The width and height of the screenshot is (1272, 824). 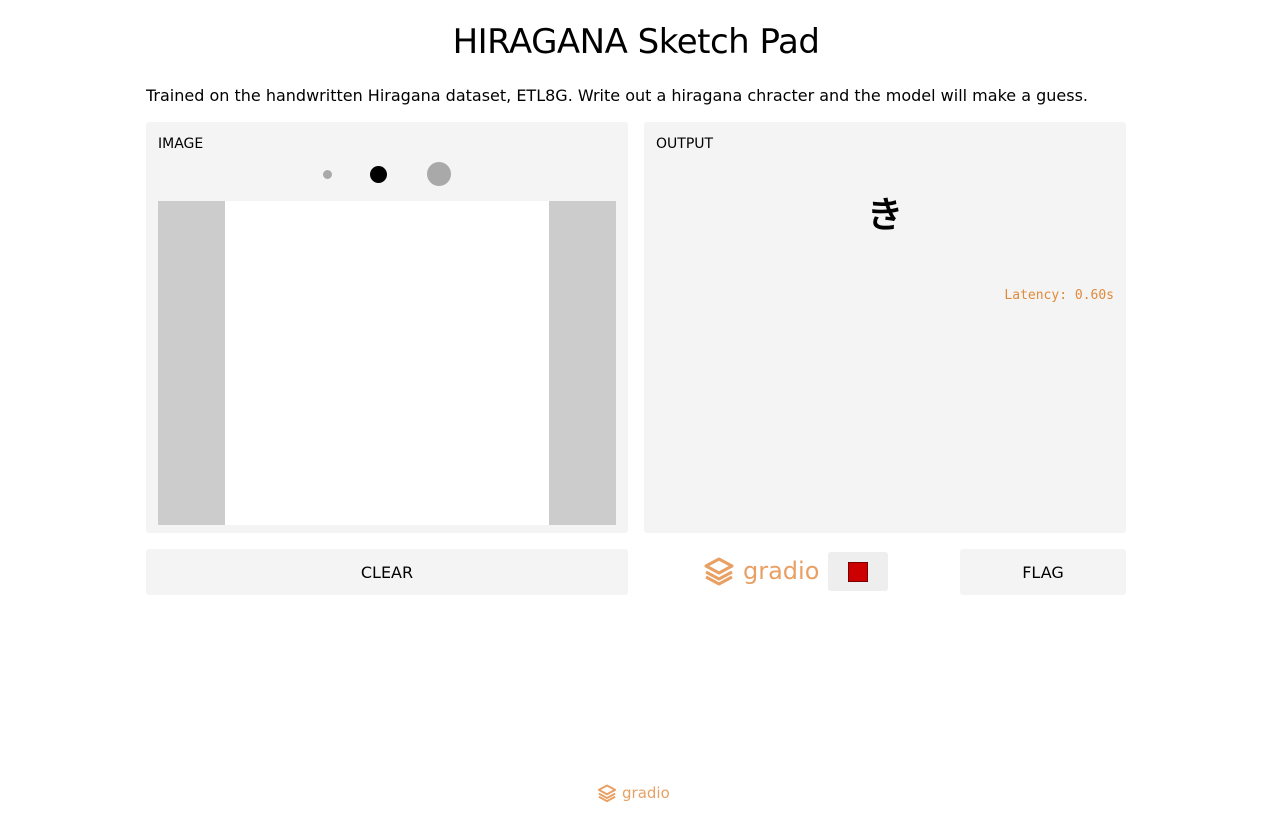 I want to click on output-panel-label: OUTPUT, so click(x=685, y=144).